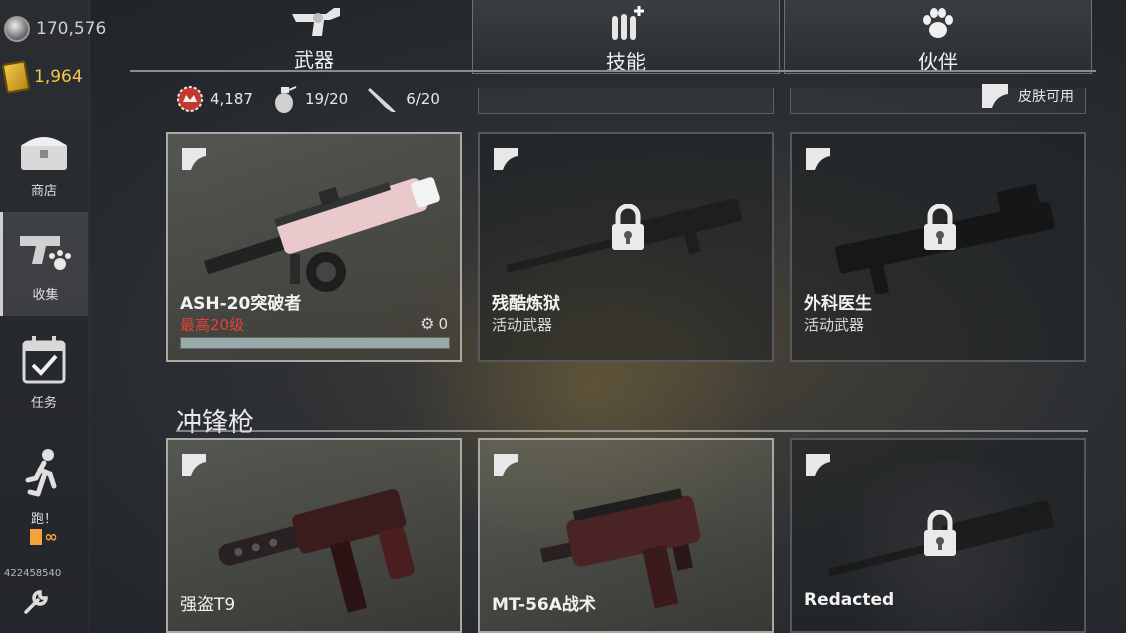  Describe the element at coordinates (33, 573) in the screenshot. I see `player-id: 422458540` at that location.